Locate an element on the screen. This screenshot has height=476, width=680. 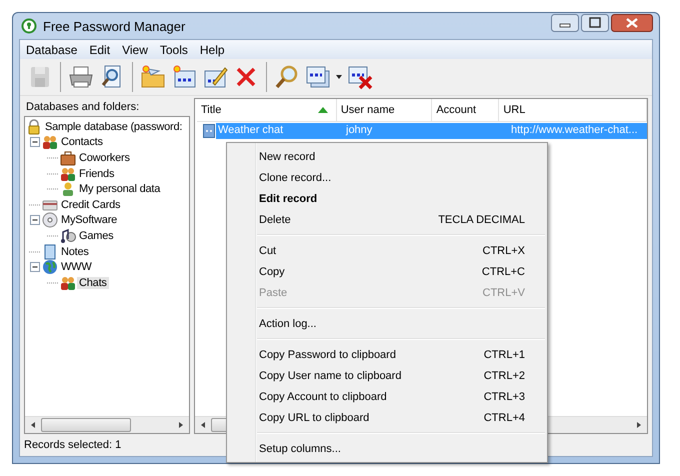
menu-item: Copy CTRL+C is located at coordinates (387, 271).